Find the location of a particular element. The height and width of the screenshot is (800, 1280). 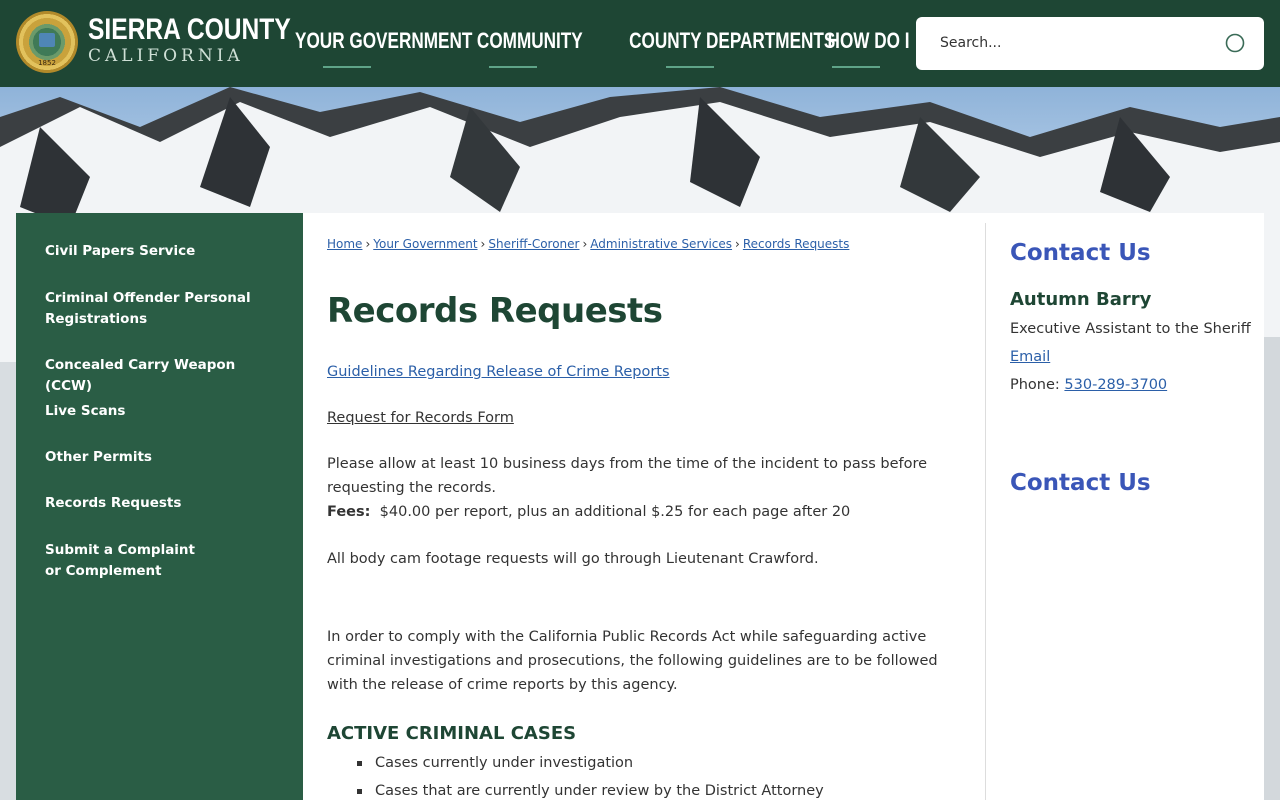

nav-county-departments: COUNTY DEPARTMENTS is located at coordinates (717, 48).